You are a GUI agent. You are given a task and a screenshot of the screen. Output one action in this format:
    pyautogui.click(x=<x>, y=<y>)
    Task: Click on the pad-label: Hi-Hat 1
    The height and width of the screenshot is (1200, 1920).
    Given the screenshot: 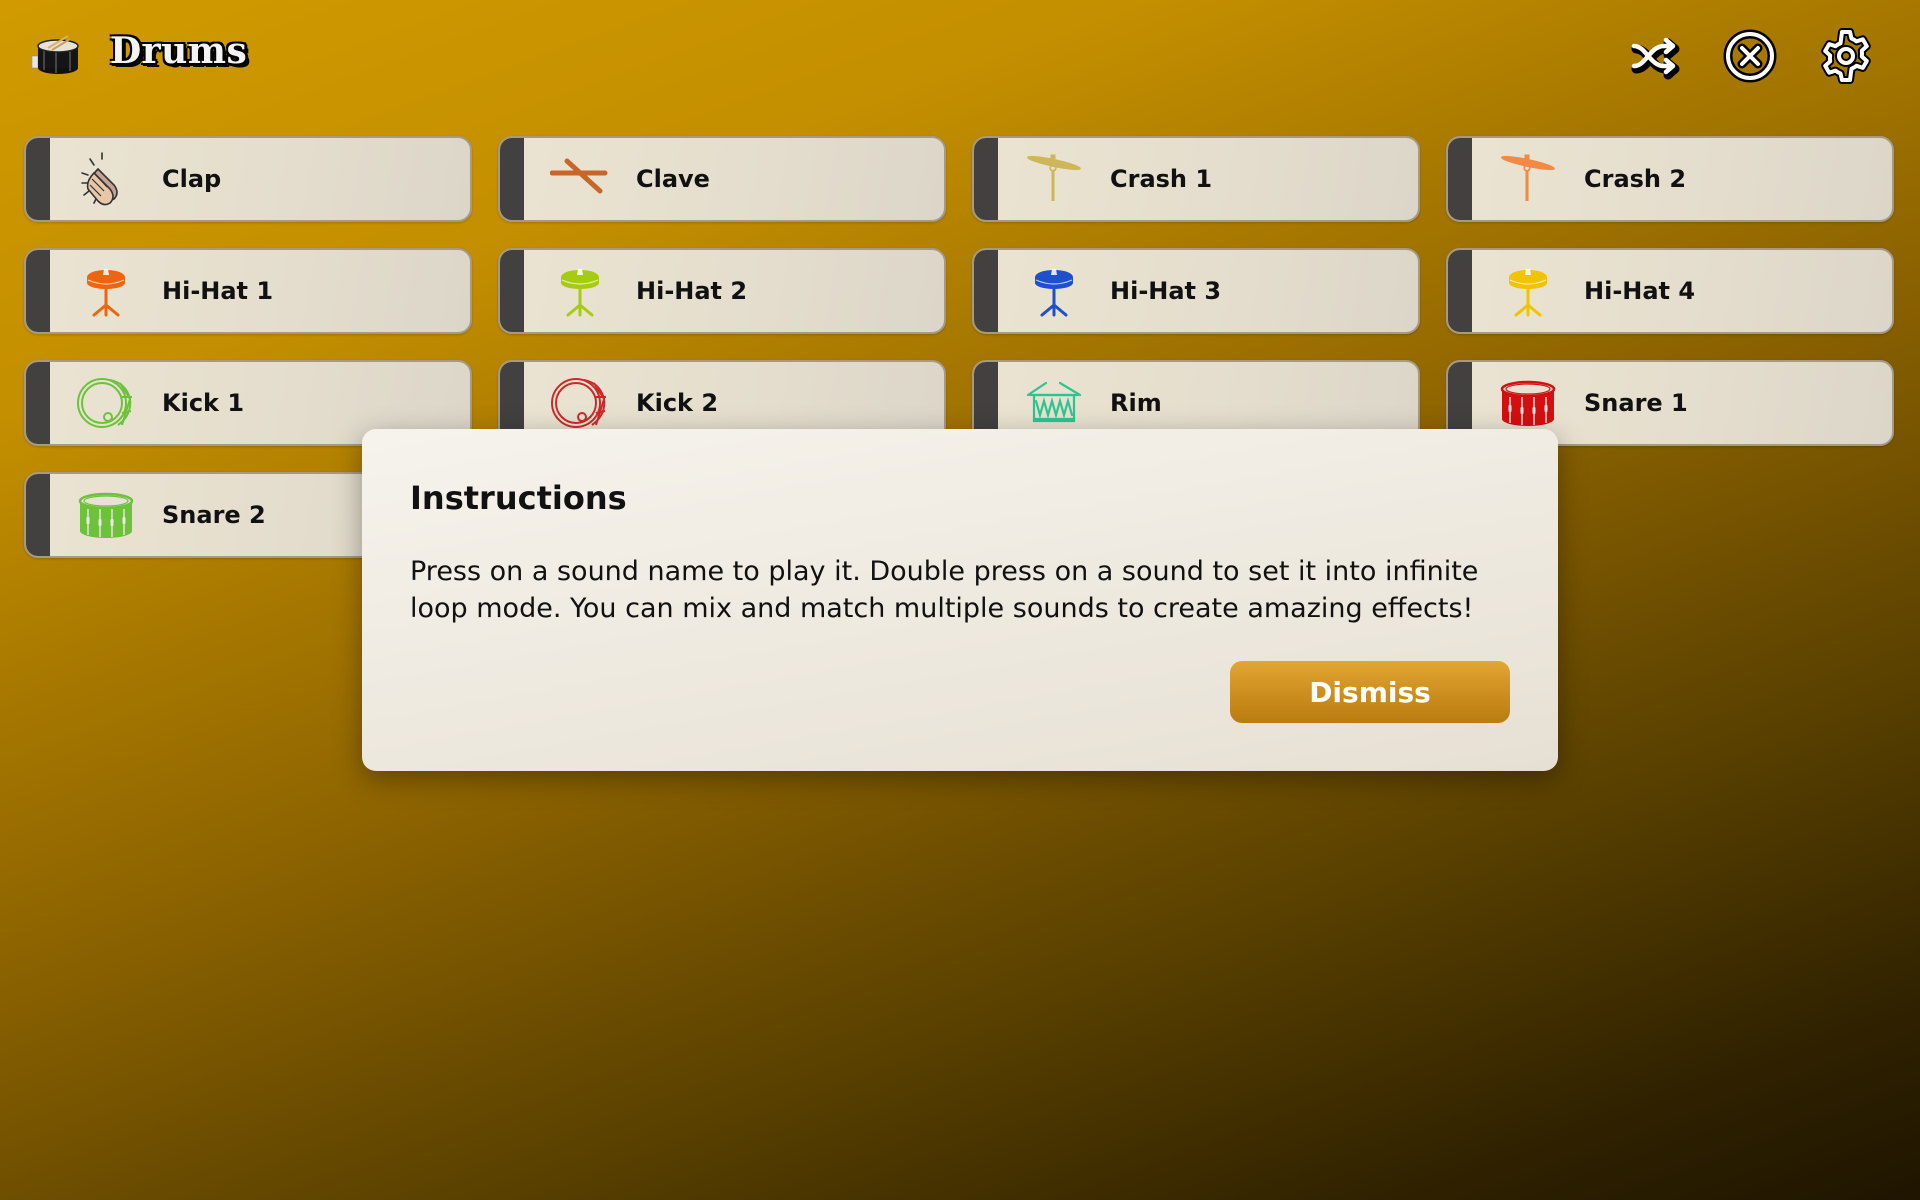 What is the action you would take?
    pyautogui.click(x=218, y=291)
    